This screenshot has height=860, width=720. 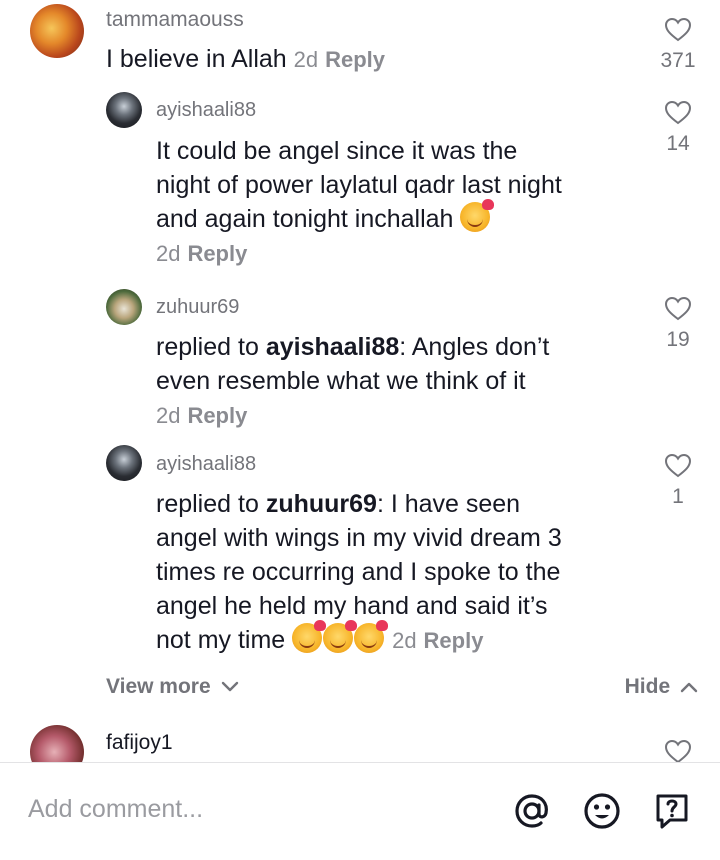 What do you see at coordinates (678, 496) in the screenshot?
I see `like-count: 1` at bounding box center [678, 496].